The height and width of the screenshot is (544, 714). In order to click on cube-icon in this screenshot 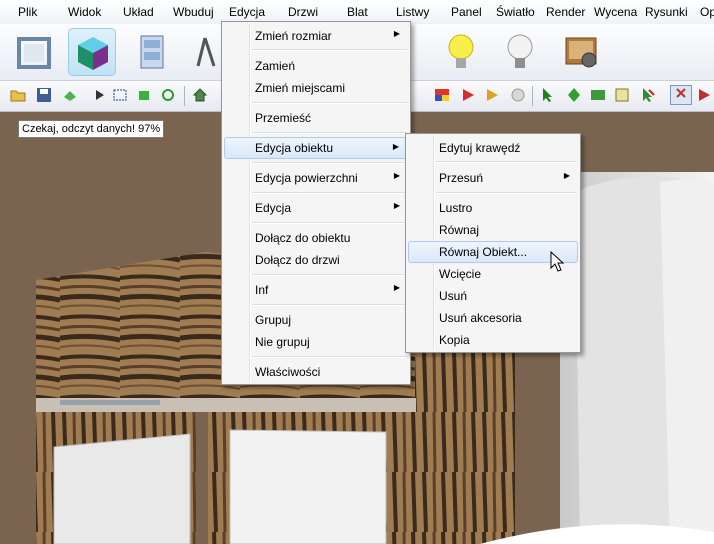, I will do `click(93, 53)`.